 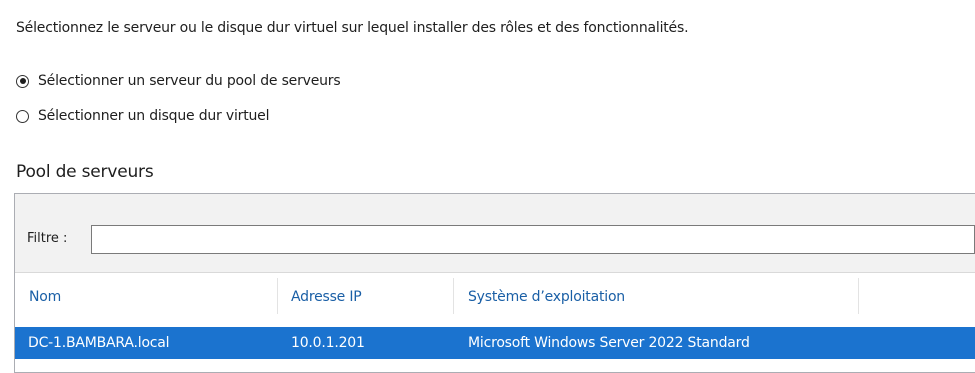 What do you see at coordinates (22, 116) in the screenshot?
I see `radio-unselected-icon` at bounding box center [22, 116].